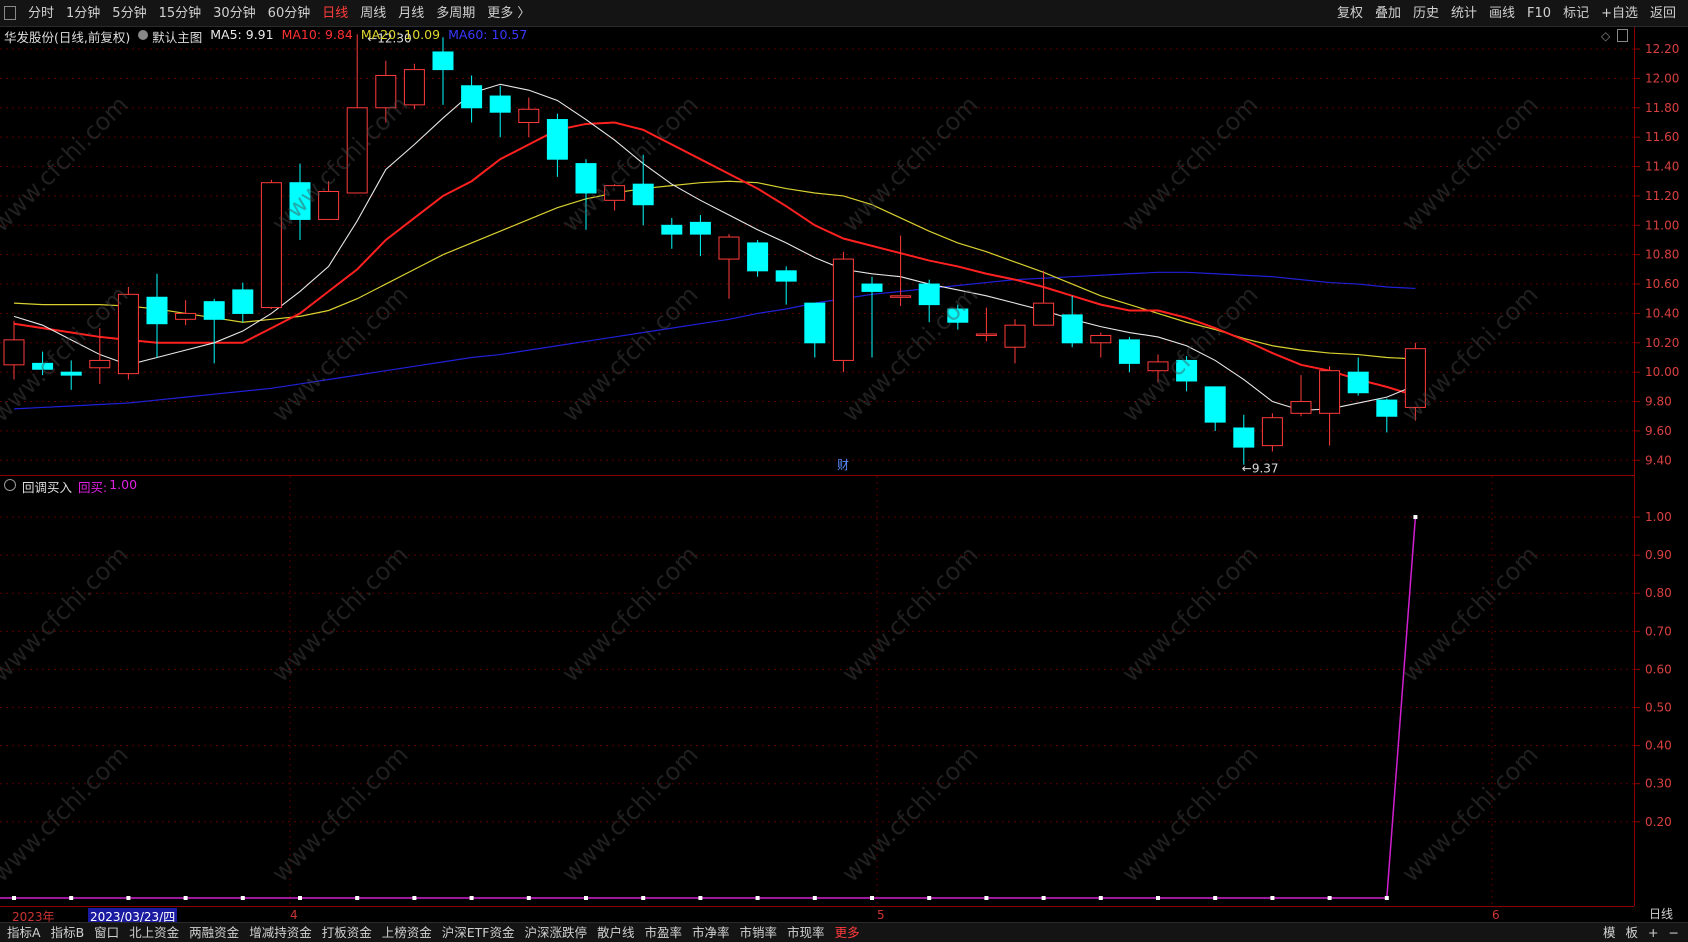 Image resolution: width=1688 pixels, height=942 pixels. Describe the element at coordinates (1632, 932) in the screenshot. I see `bottom-control-1: 板` at that location.